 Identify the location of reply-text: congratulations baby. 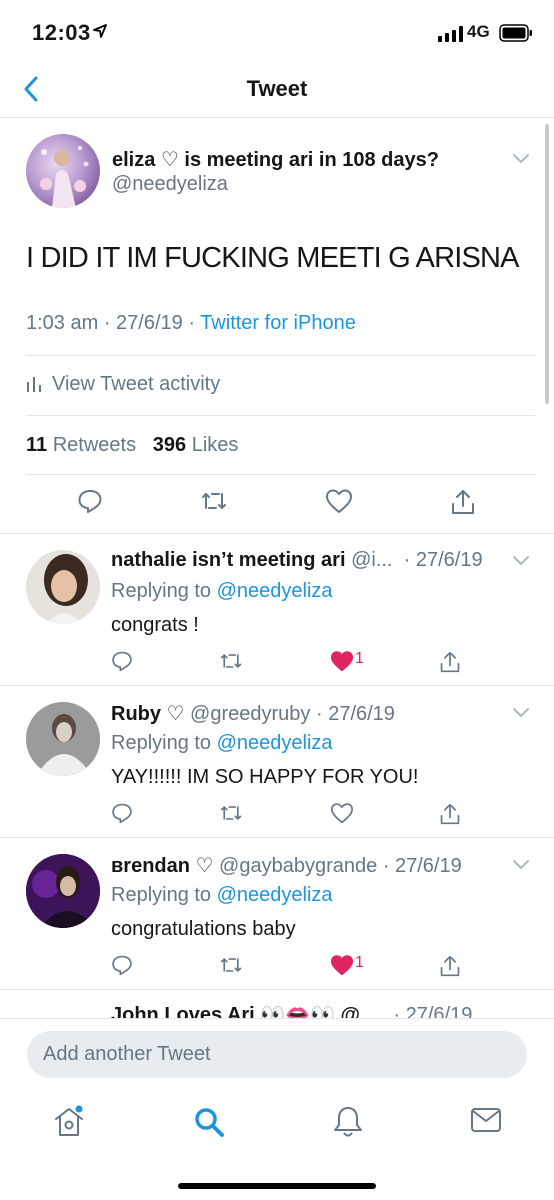
(203, 929).